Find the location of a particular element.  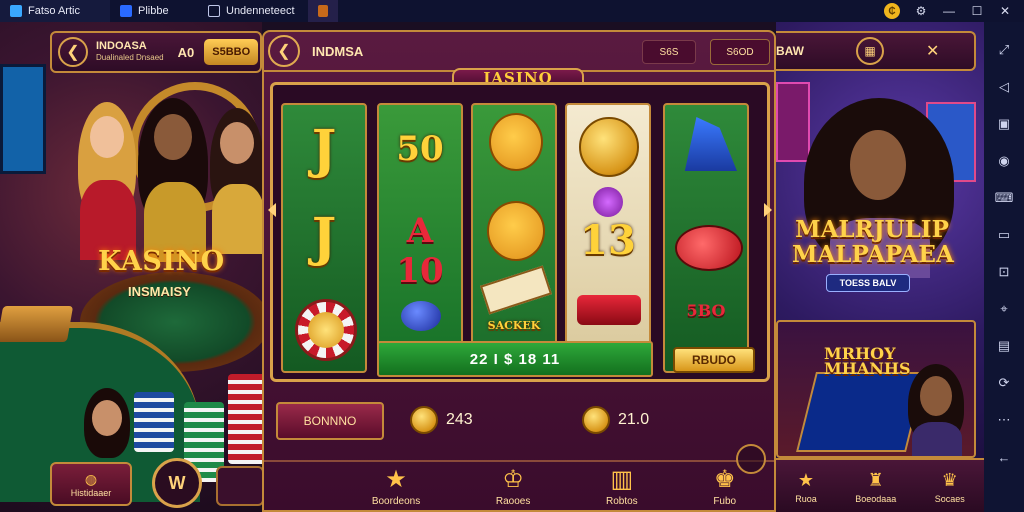

nav-item-1: ★ Boordeons is located at coordinates (396, 486).